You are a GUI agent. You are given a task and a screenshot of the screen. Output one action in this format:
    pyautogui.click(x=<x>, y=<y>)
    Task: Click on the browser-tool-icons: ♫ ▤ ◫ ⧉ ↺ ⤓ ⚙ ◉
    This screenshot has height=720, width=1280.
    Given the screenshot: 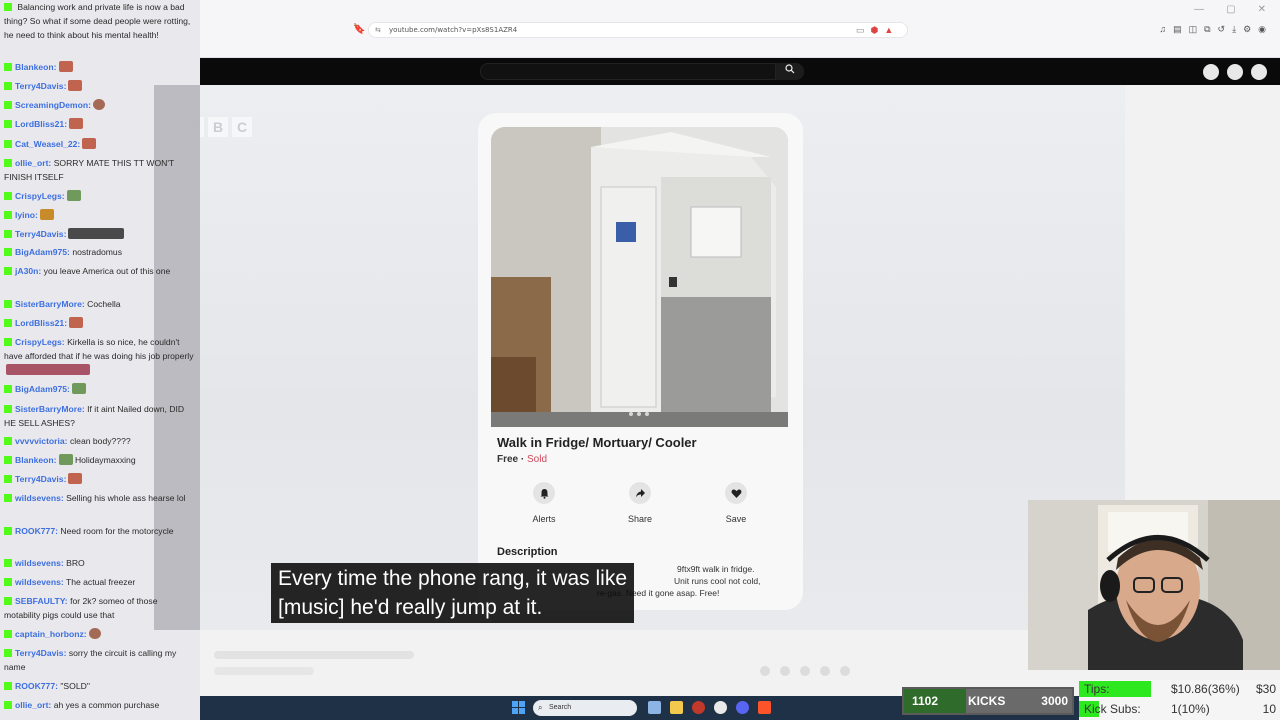 What is the action you would take?
    pyautogui.click(x=1212, y=29)
    